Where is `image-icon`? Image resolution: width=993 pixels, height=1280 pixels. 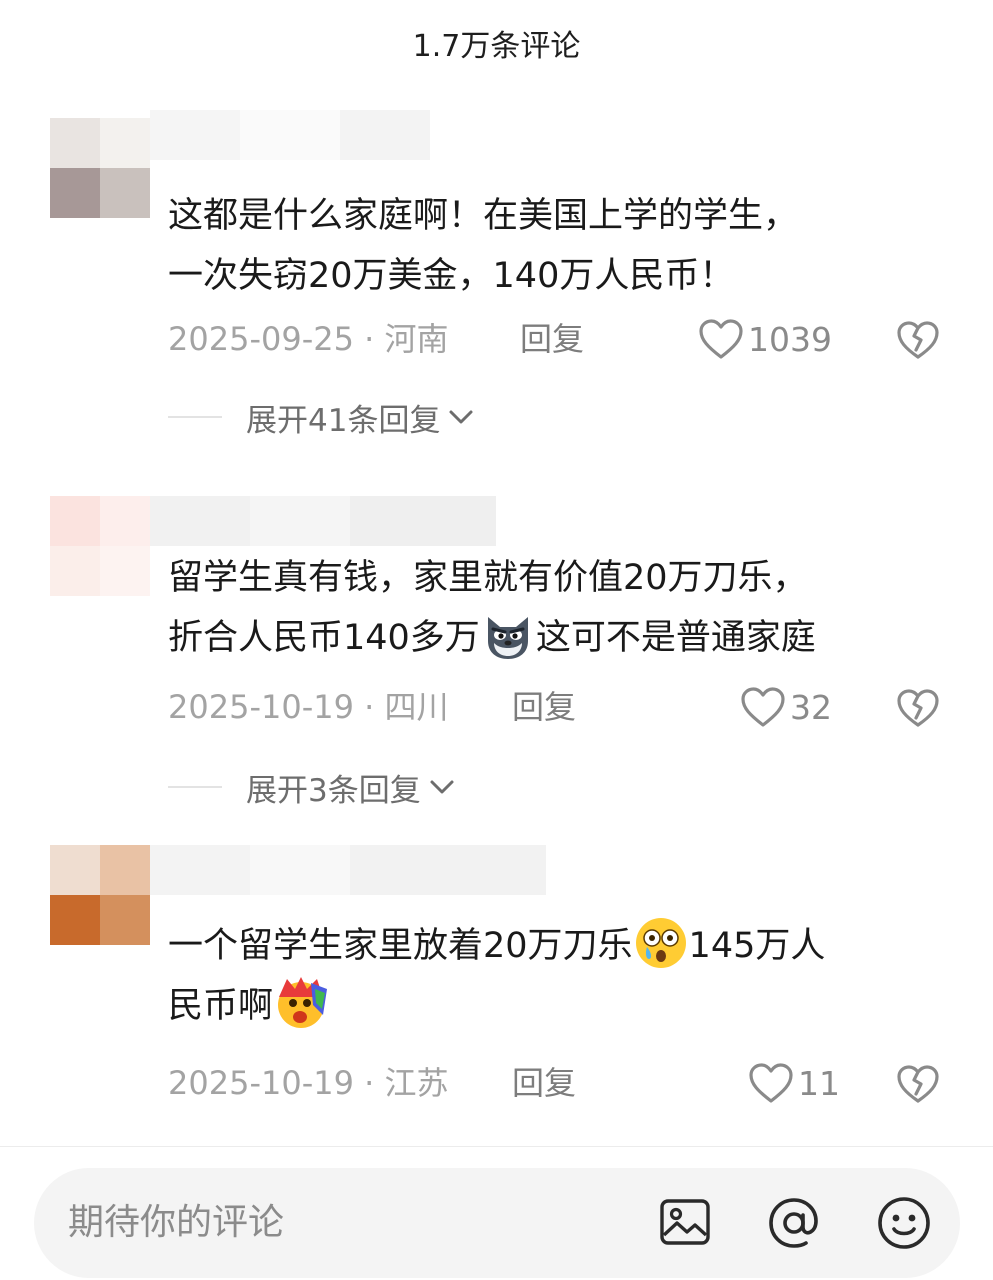
image-icon is located at coordinates (685, 1224).